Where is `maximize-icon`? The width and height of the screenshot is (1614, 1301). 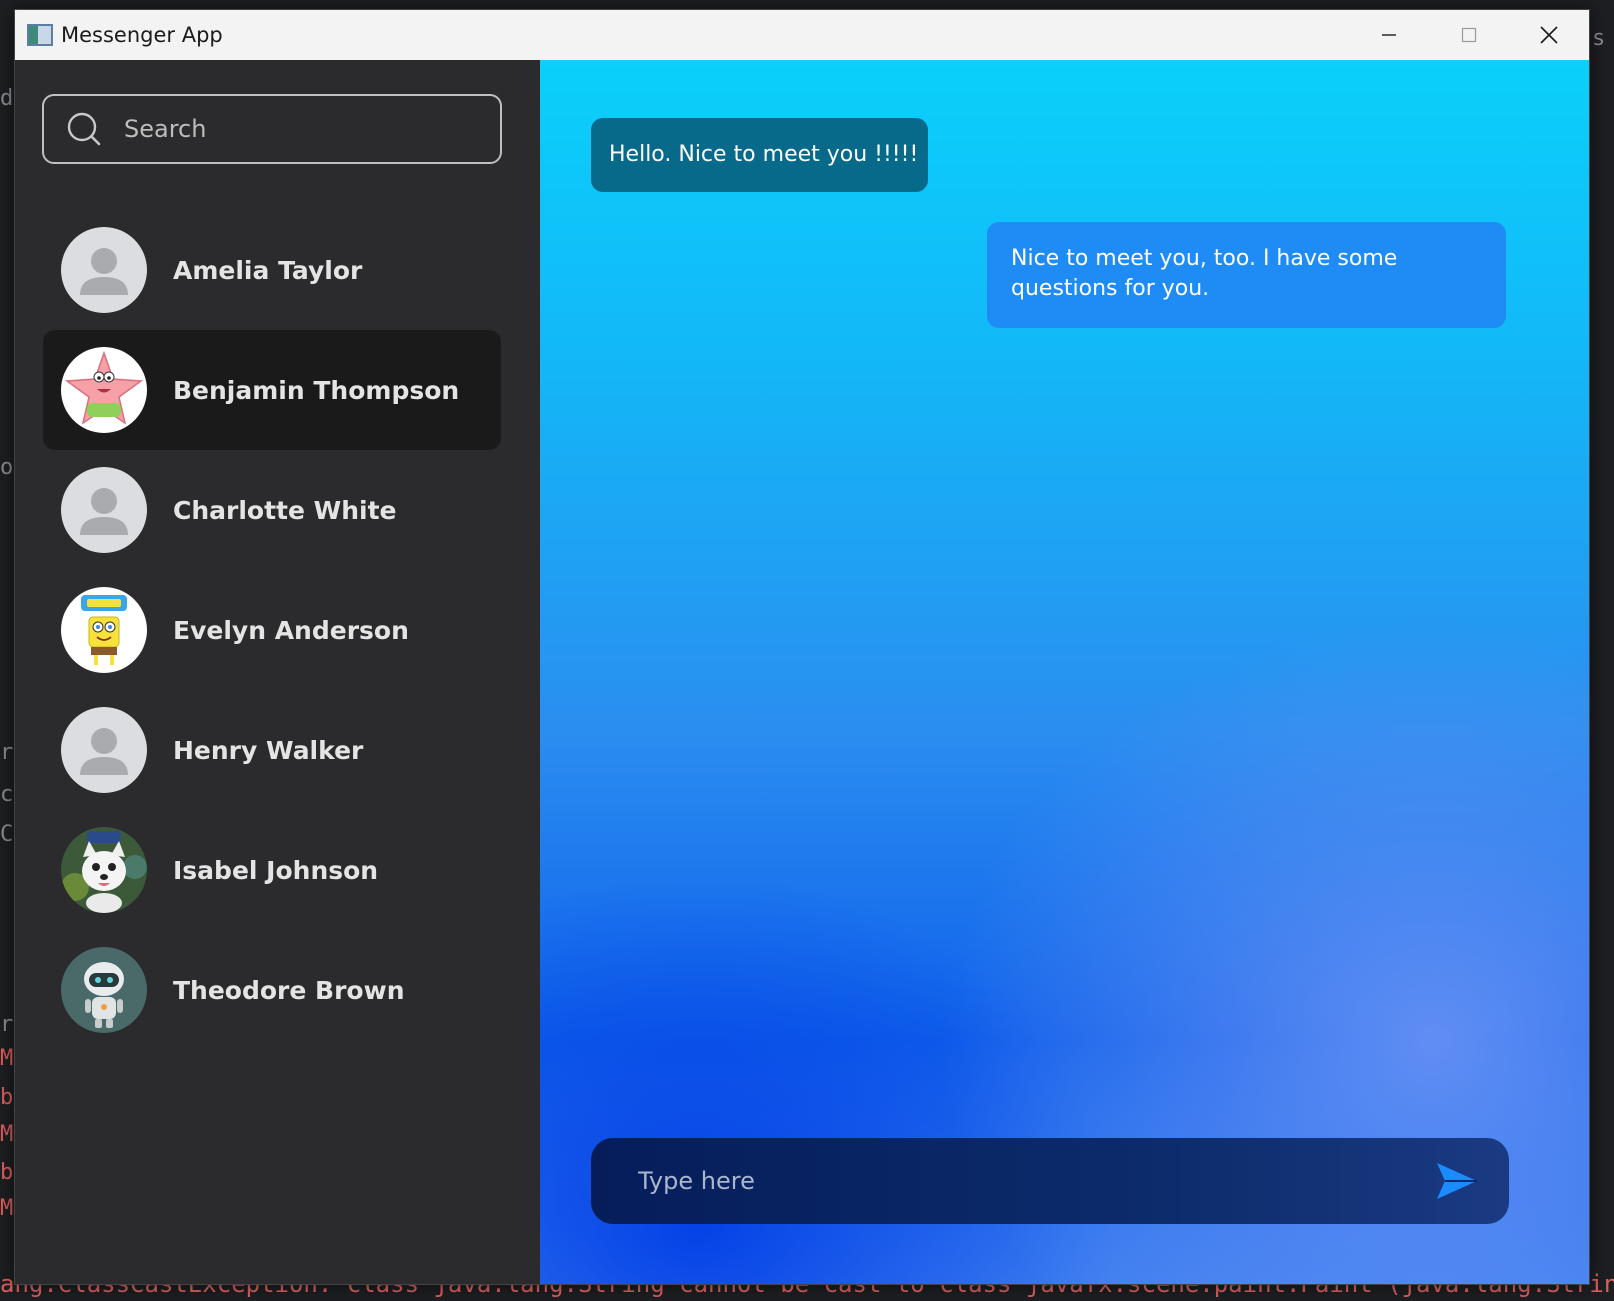
maximize-icon is located at coordinates (1469, 35).